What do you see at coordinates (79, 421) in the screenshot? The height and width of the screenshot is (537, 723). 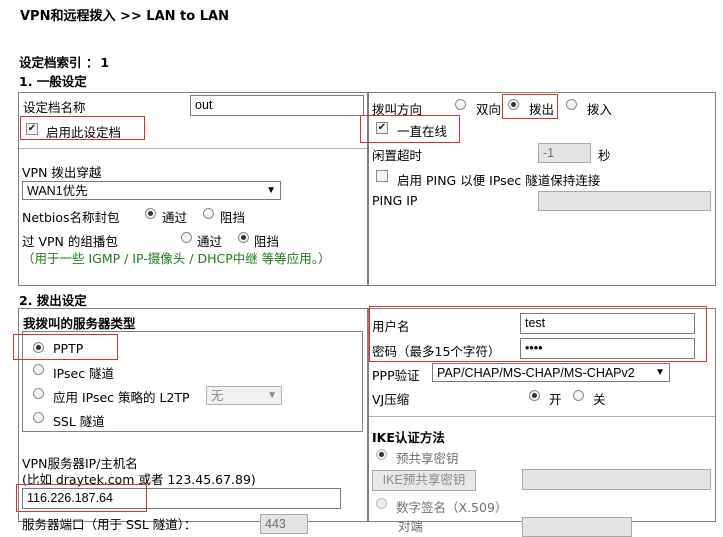 I see `ssl-label: SSL 隧道` at bounding box center [79, 421].